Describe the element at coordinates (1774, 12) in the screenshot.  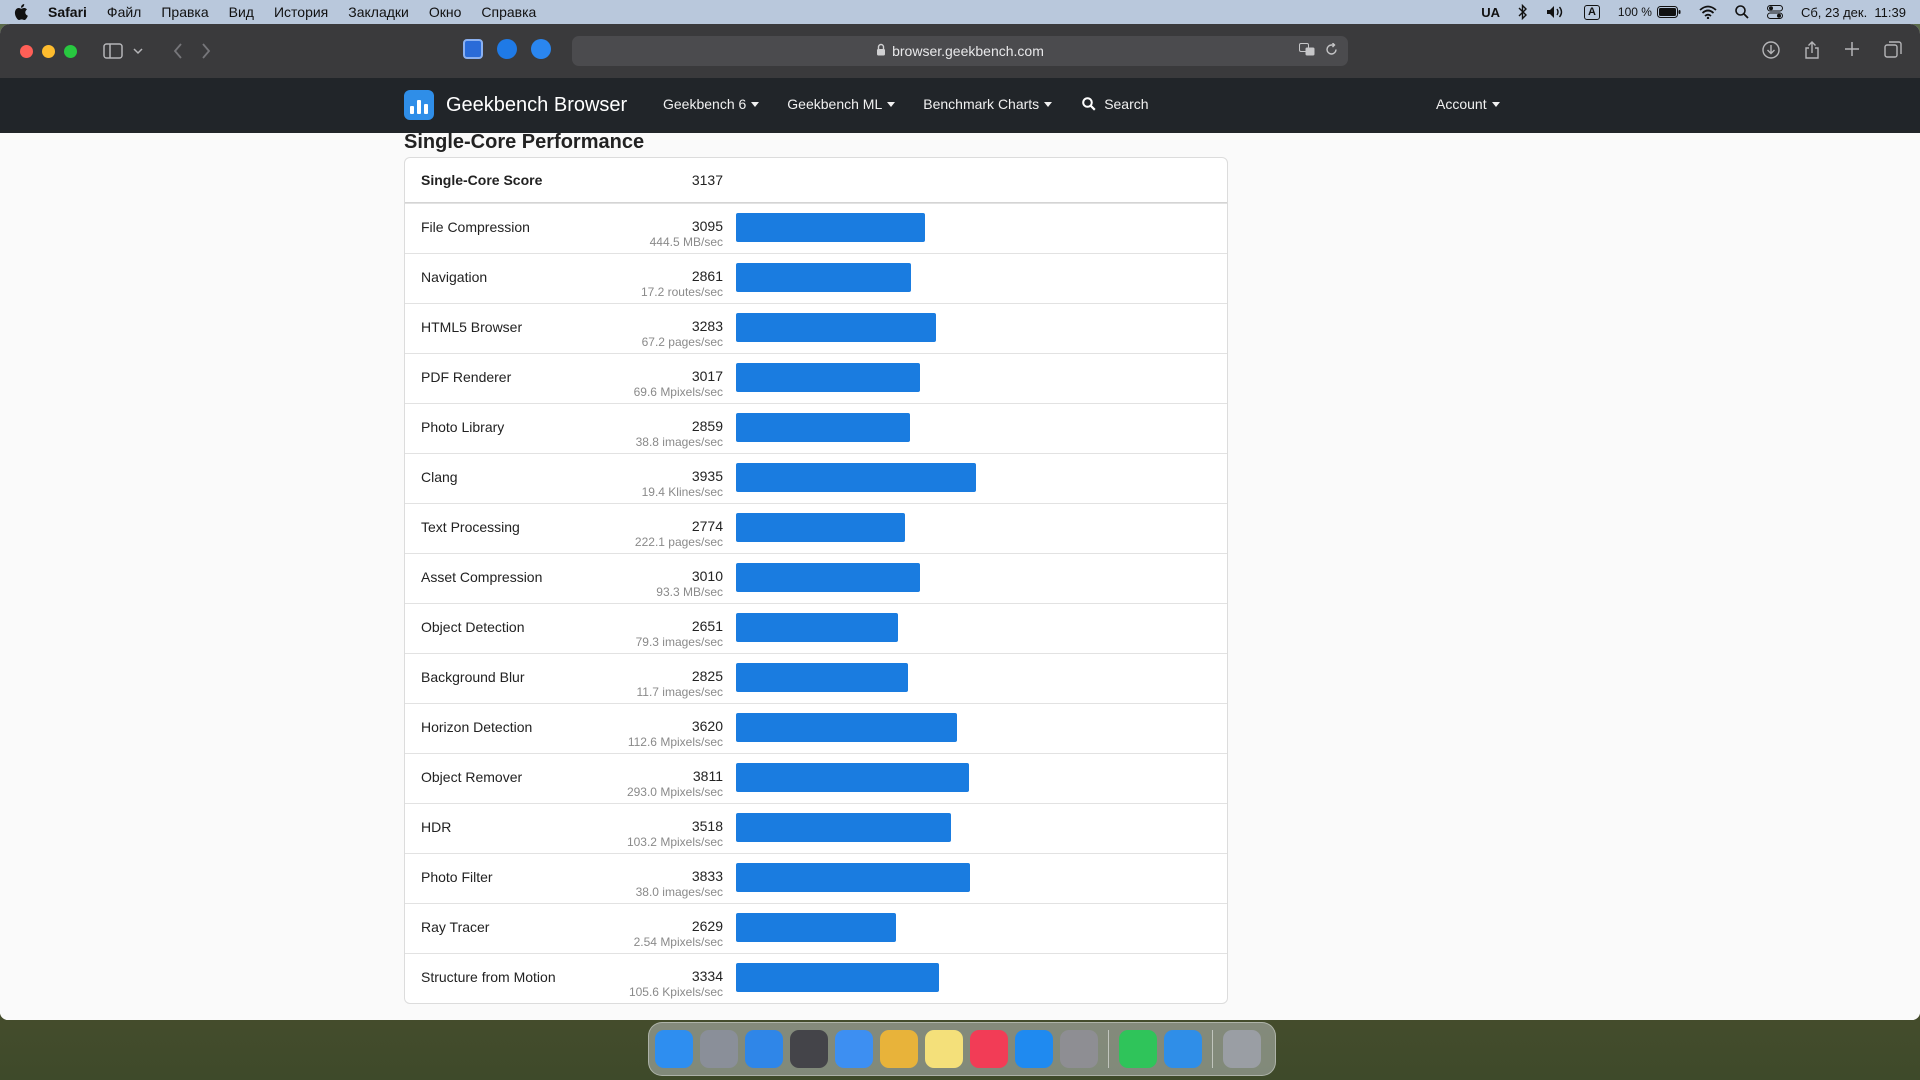
I see `control-center-icon` at that location.